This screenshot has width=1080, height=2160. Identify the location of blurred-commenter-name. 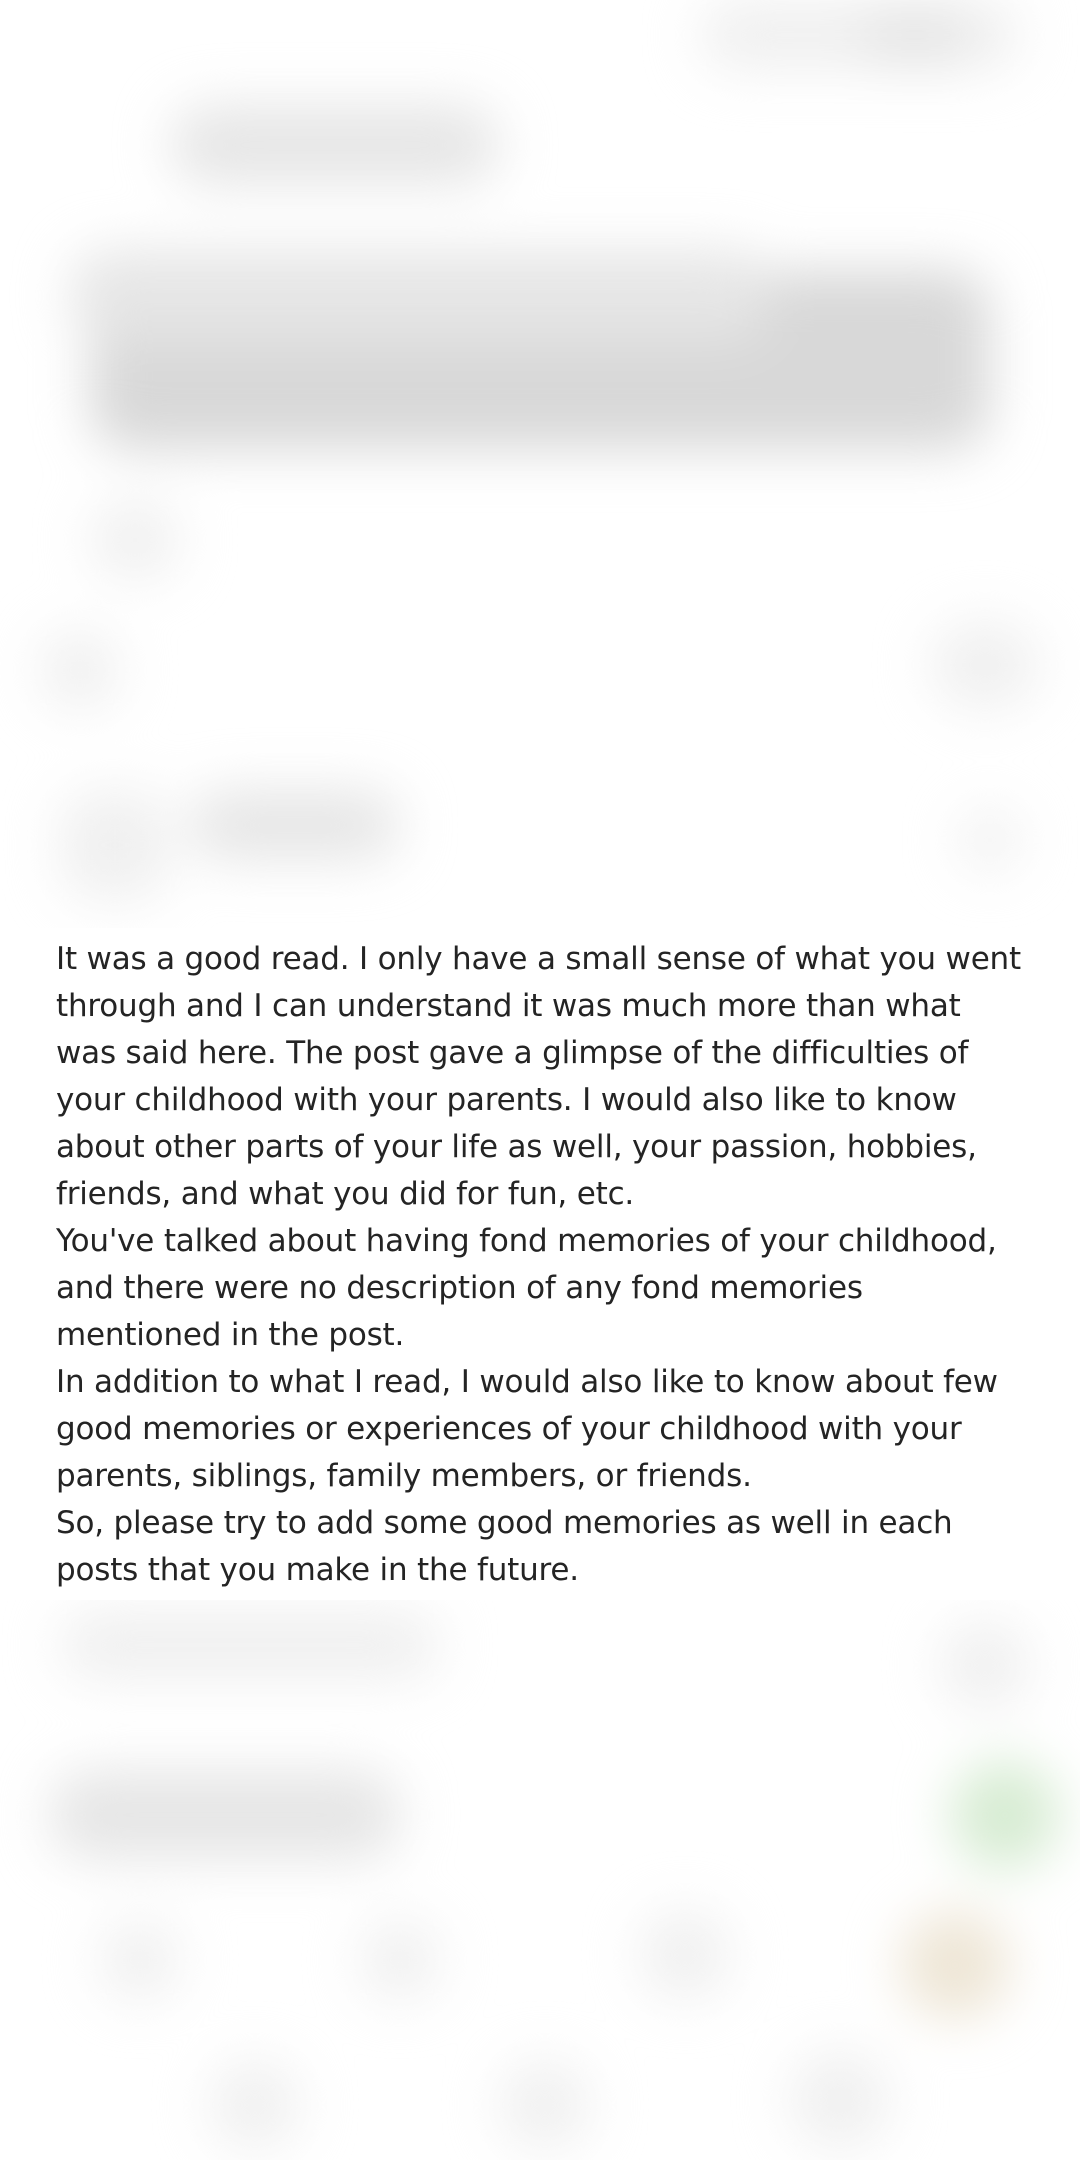
(295, 825).